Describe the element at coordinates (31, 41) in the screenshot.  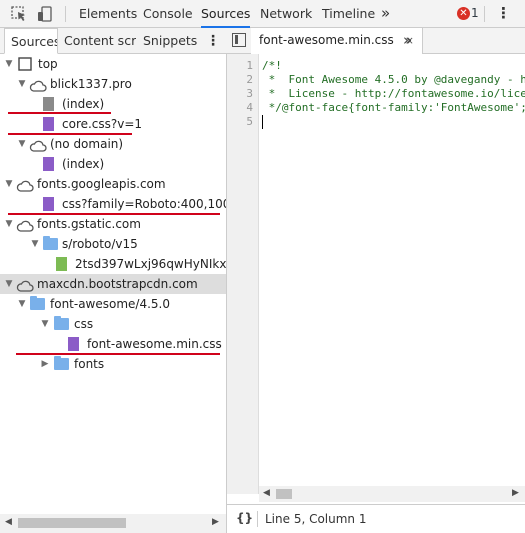
I see `tab-sources-navigator: Sources` at that location.